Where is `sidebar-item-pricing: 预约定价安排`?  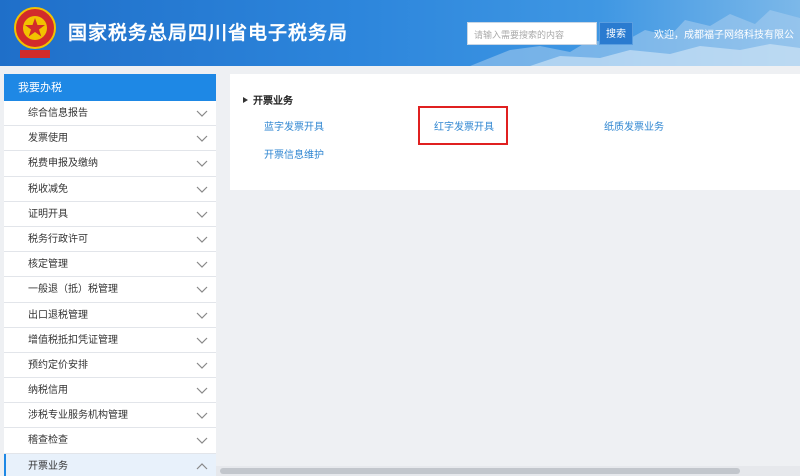
sidebar-item-pricing: 预约定价安排 is located at coordinates (110, 366).